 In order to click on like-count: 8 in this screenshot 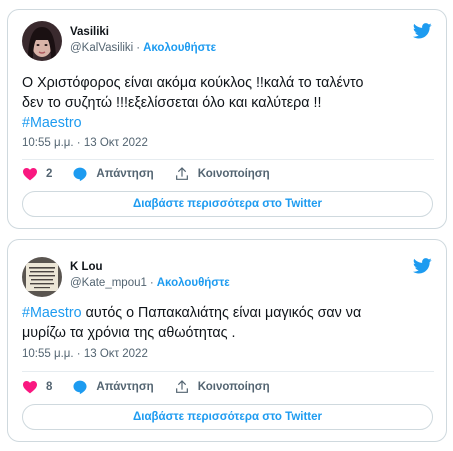, I will do `click(49, 387)`.